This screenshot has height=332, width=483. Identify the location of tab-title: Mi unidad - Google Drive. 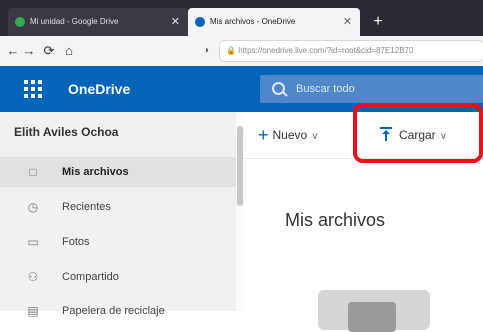
(74, 21).